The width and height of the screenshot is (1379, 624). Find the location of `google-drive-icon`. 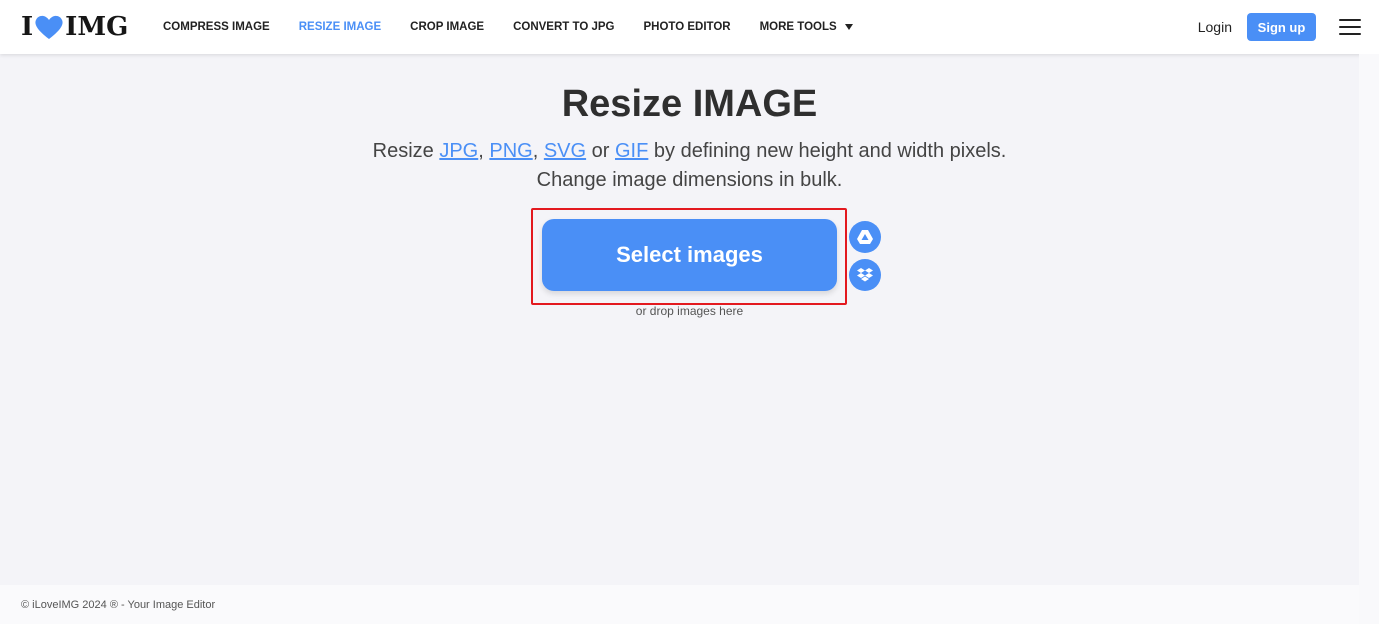

google-drive-icon is located at coordinates (865, 237).